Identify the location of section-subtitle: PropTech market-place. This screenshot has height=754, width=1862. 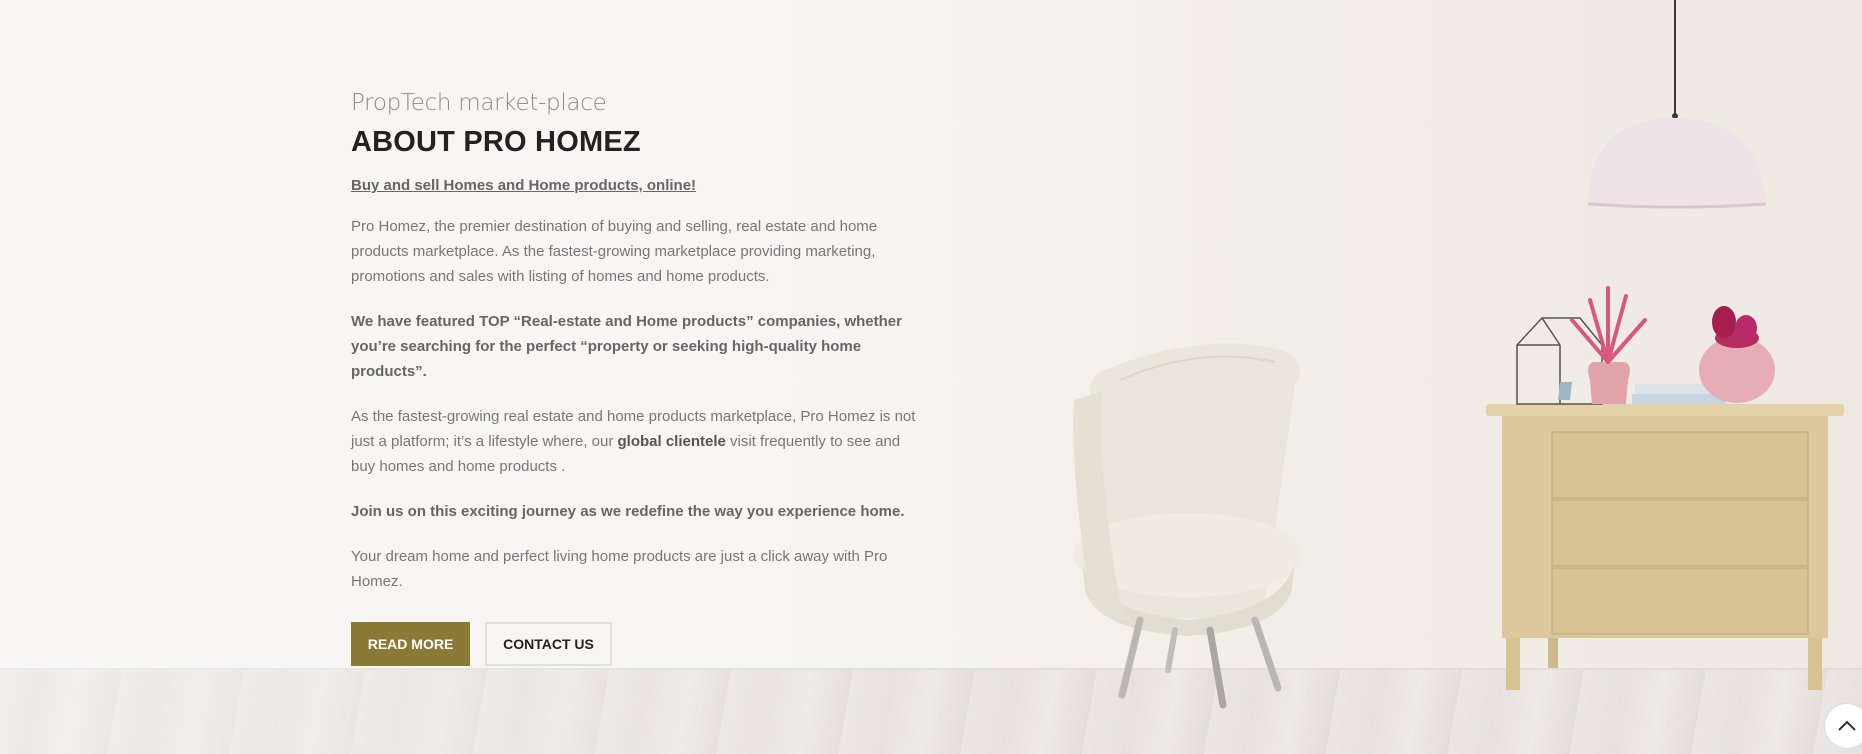
(479, 103).